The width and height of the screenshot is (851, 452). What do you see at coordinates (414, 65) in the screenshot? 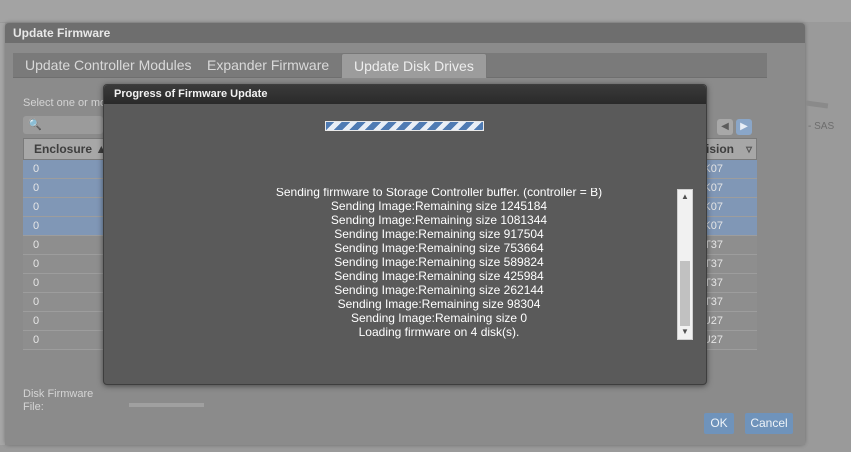
I see `tab-update-disk-drives: Update Disk Drives` at bounding box center [414, 65].